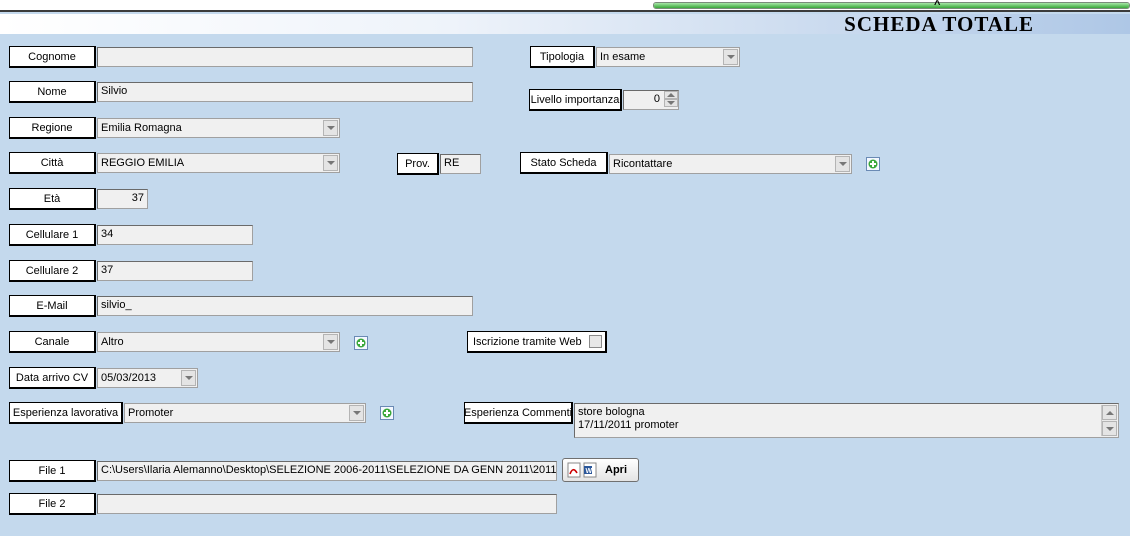 This screenshot has height=536, width=1130. Describe the element at coordinates (52, 306) in the screenshot. I see `label-email: E-Mail` at that location.